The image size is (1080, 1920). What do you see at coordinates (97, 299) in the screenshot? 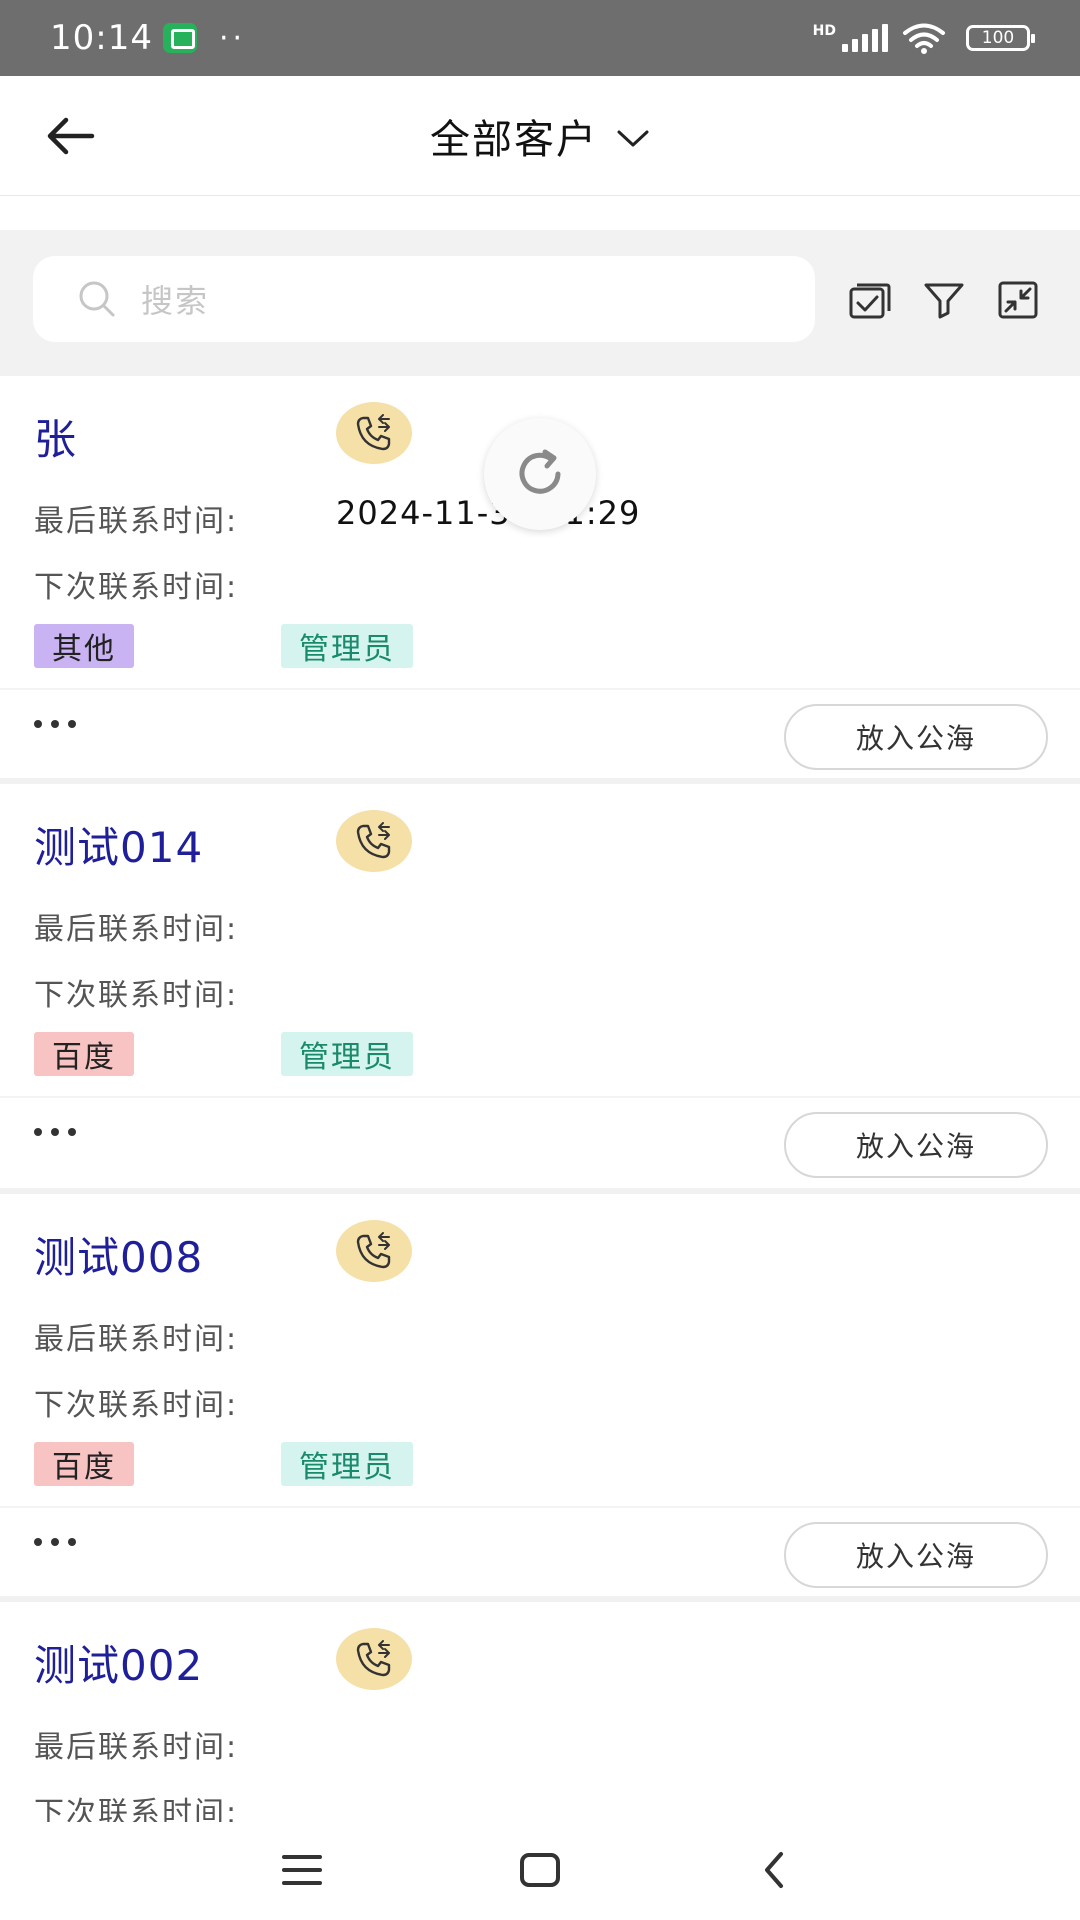
I see `search-icon` at bounding box center [97, 299].